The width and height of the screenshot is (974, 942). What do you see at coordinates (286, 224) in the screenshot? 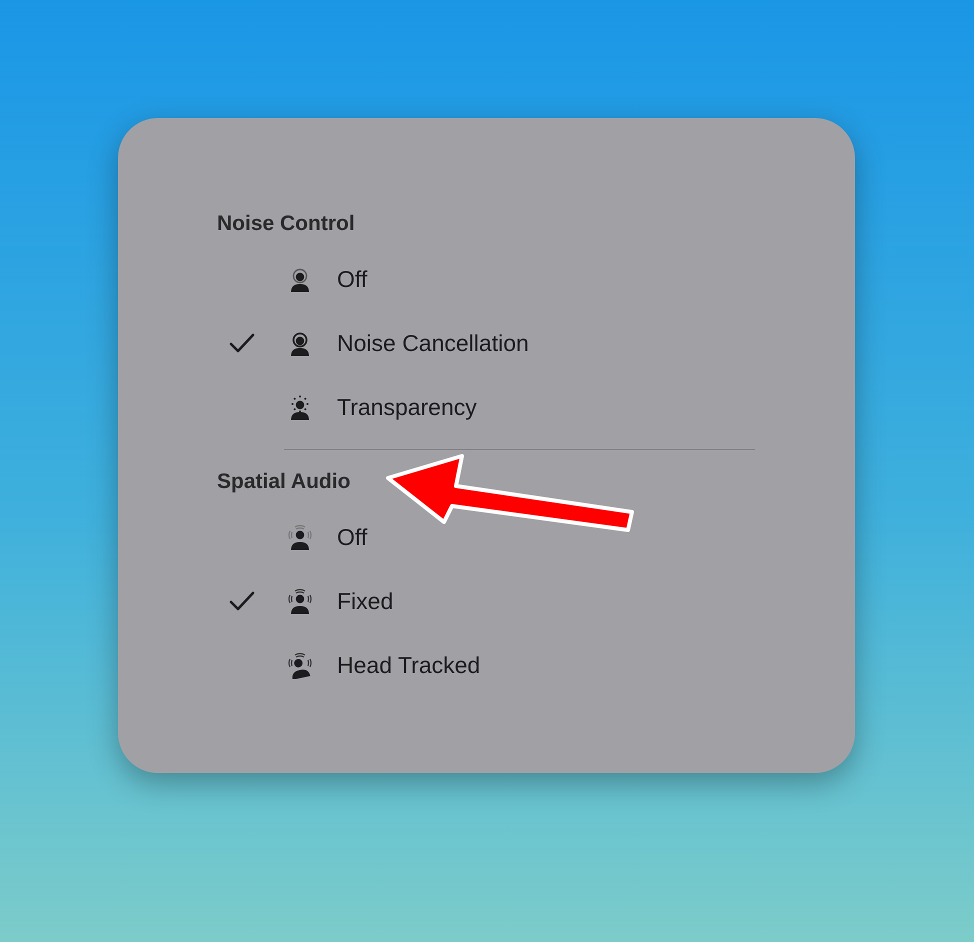
I see `section-heading: Noise Control` at bounding box center [286, 224].